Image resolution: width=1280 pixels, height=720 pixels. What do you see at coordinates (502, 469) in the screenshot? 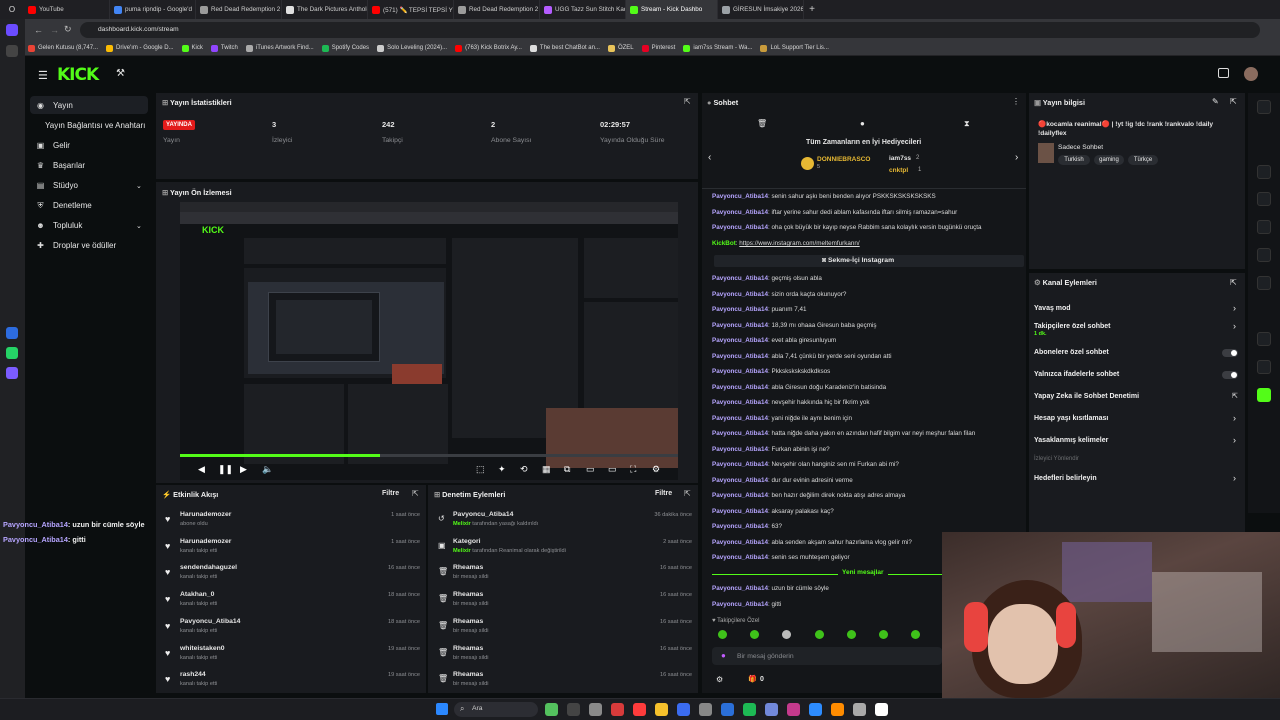
I see `sparkle-icon: ✦` at bounding box center [502, 469].